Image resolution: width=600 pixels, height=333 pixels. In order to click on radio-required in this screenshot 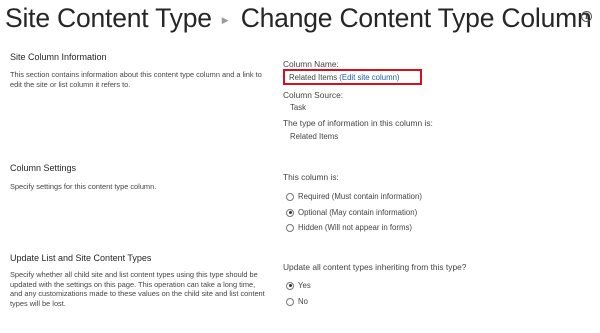, I will do `click(290, 196)`.